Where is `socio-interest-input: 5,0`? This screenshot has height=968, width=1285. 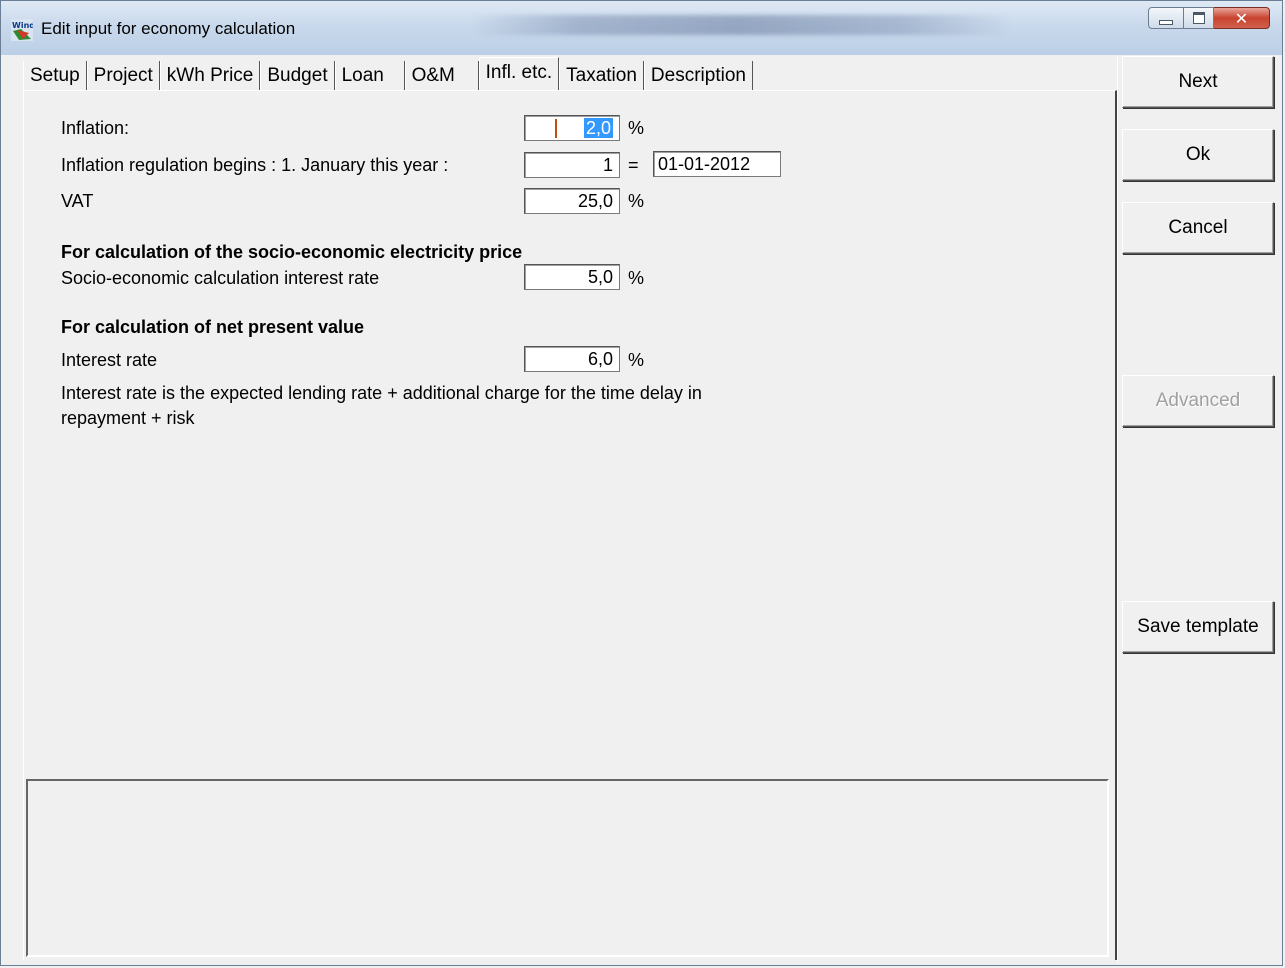 socio-interest-input: 5,0 is located at coordinates (572, 277).